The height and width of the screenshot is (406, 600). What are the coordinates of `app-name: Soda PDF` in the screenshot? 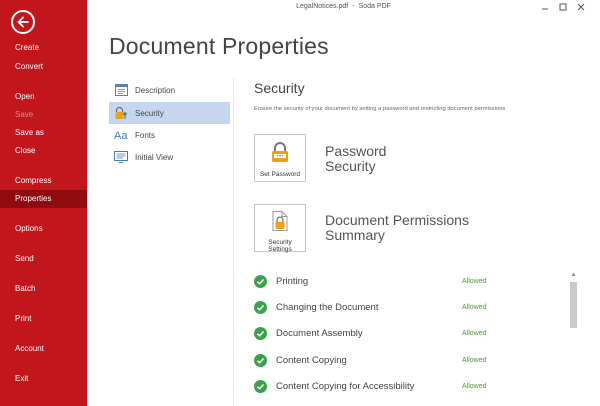 It's located at (374, 6).